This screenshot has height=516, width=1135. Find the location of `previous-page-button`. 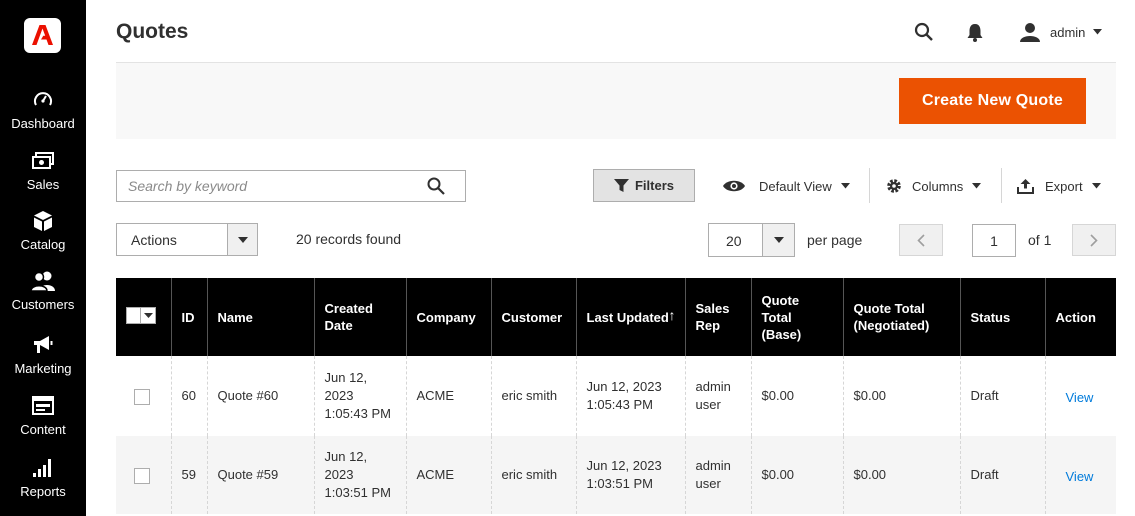

previous-page-button is located at coordinates (921, 240).